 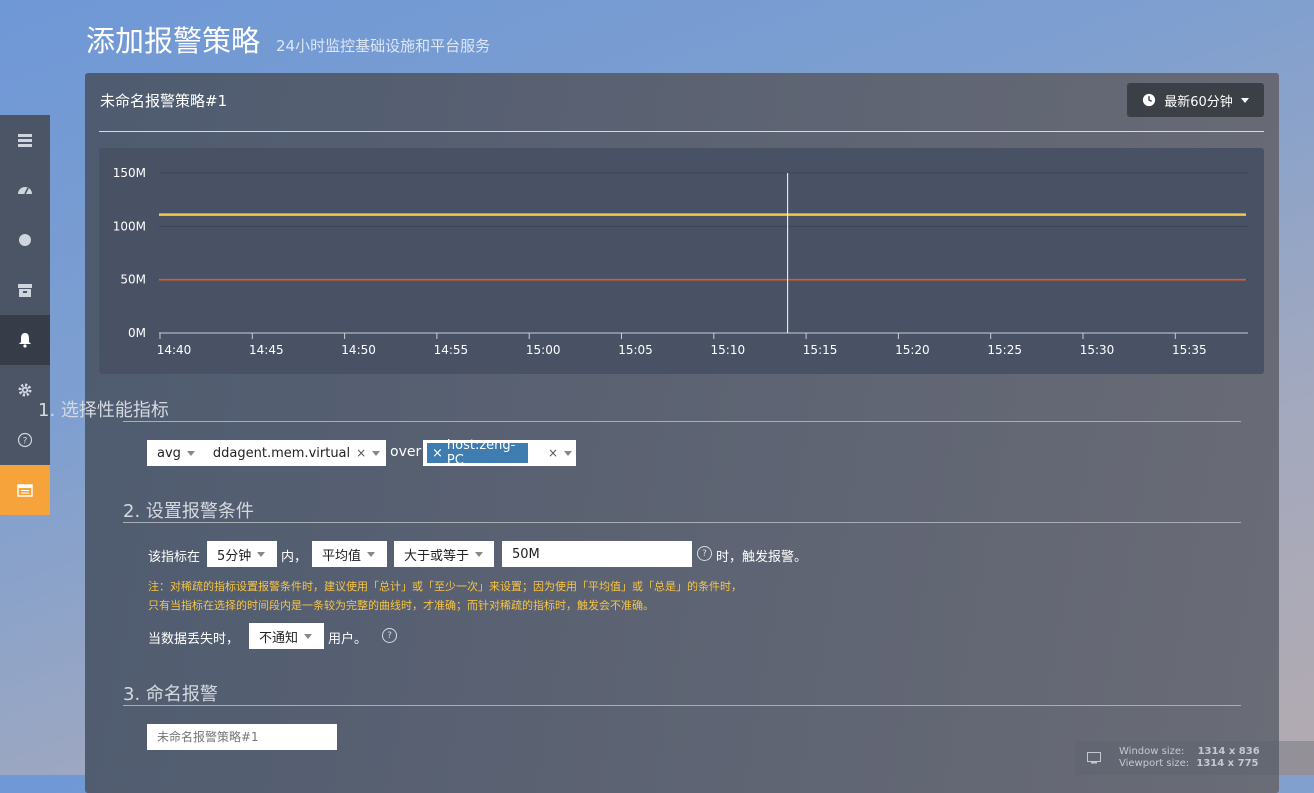 I want to click on question-icon: ?, so click(x=25, y=440).